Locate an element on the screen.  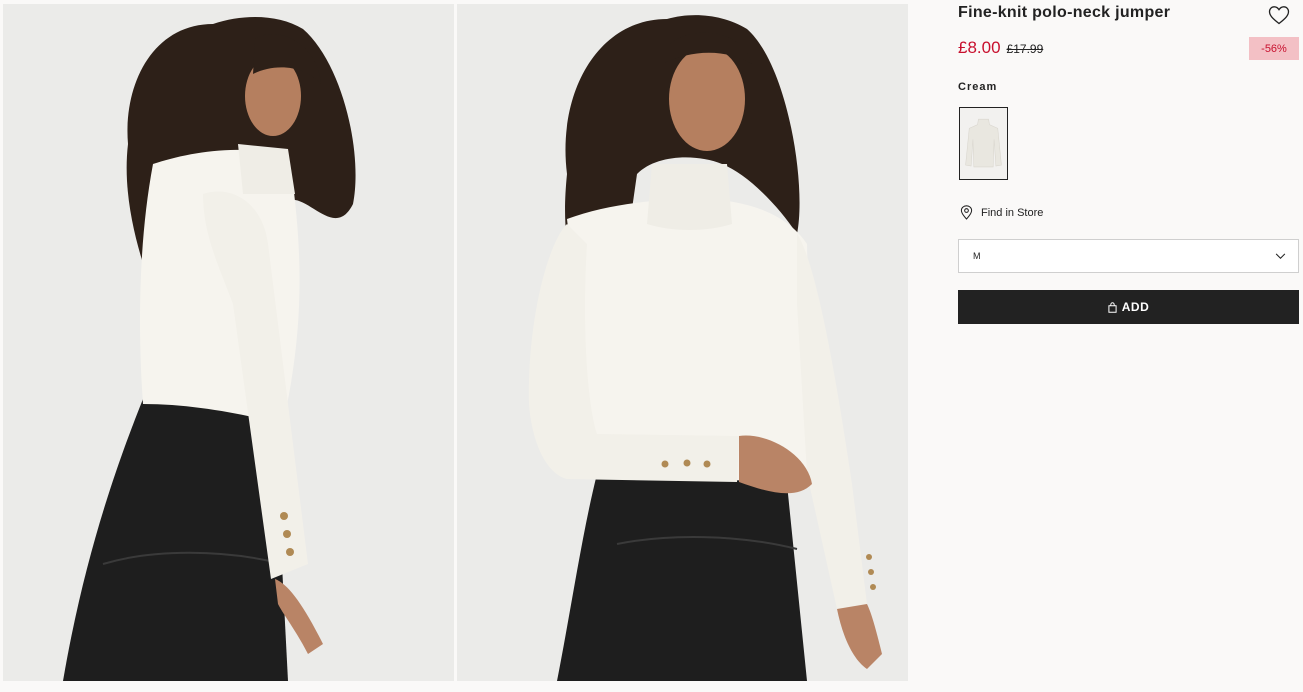
heart-icon is located at coordinates (1279, 15).